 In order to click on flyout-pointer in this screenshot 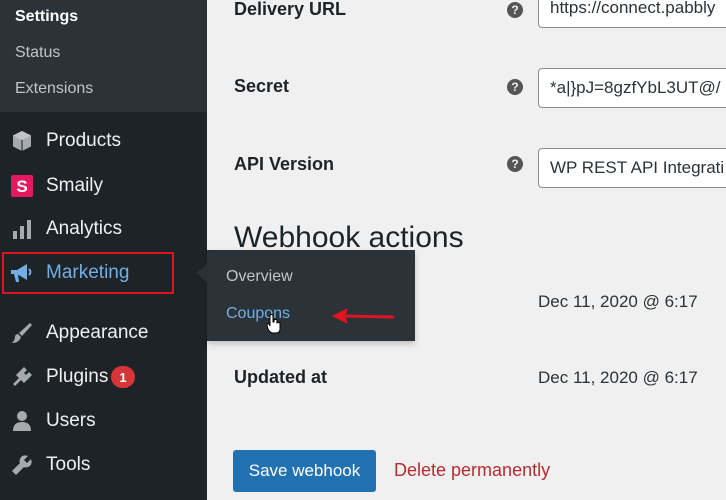, I will do `click(202, 273)`.